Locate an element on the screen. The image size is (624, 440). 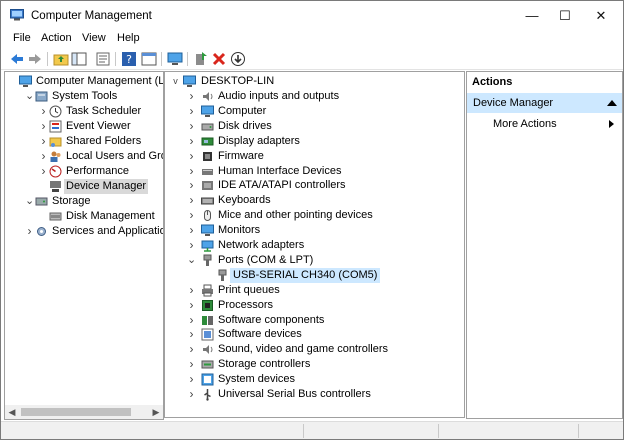
device-category: › Processors is located at coordinates (314, 305).